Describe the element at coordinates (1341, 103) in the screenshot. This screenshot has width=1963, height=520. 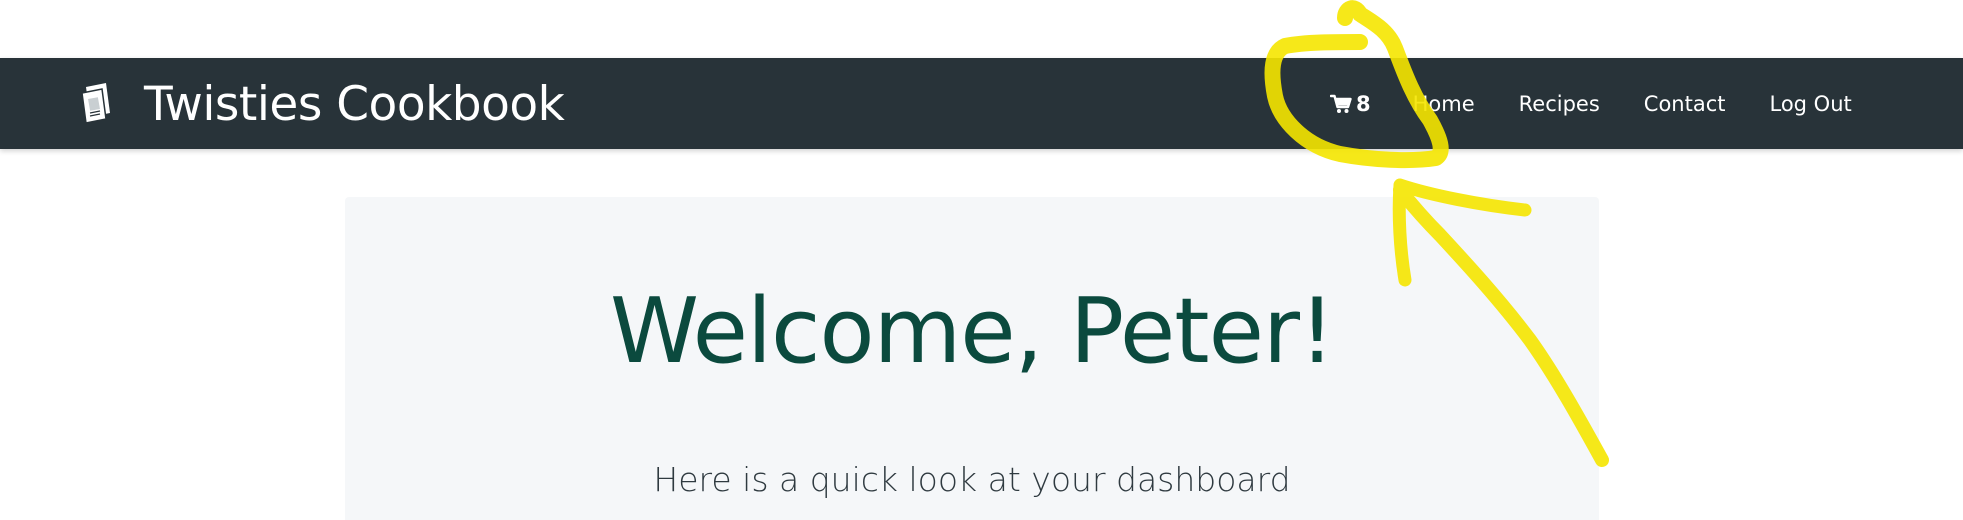
I see `cart-icon` at that location.